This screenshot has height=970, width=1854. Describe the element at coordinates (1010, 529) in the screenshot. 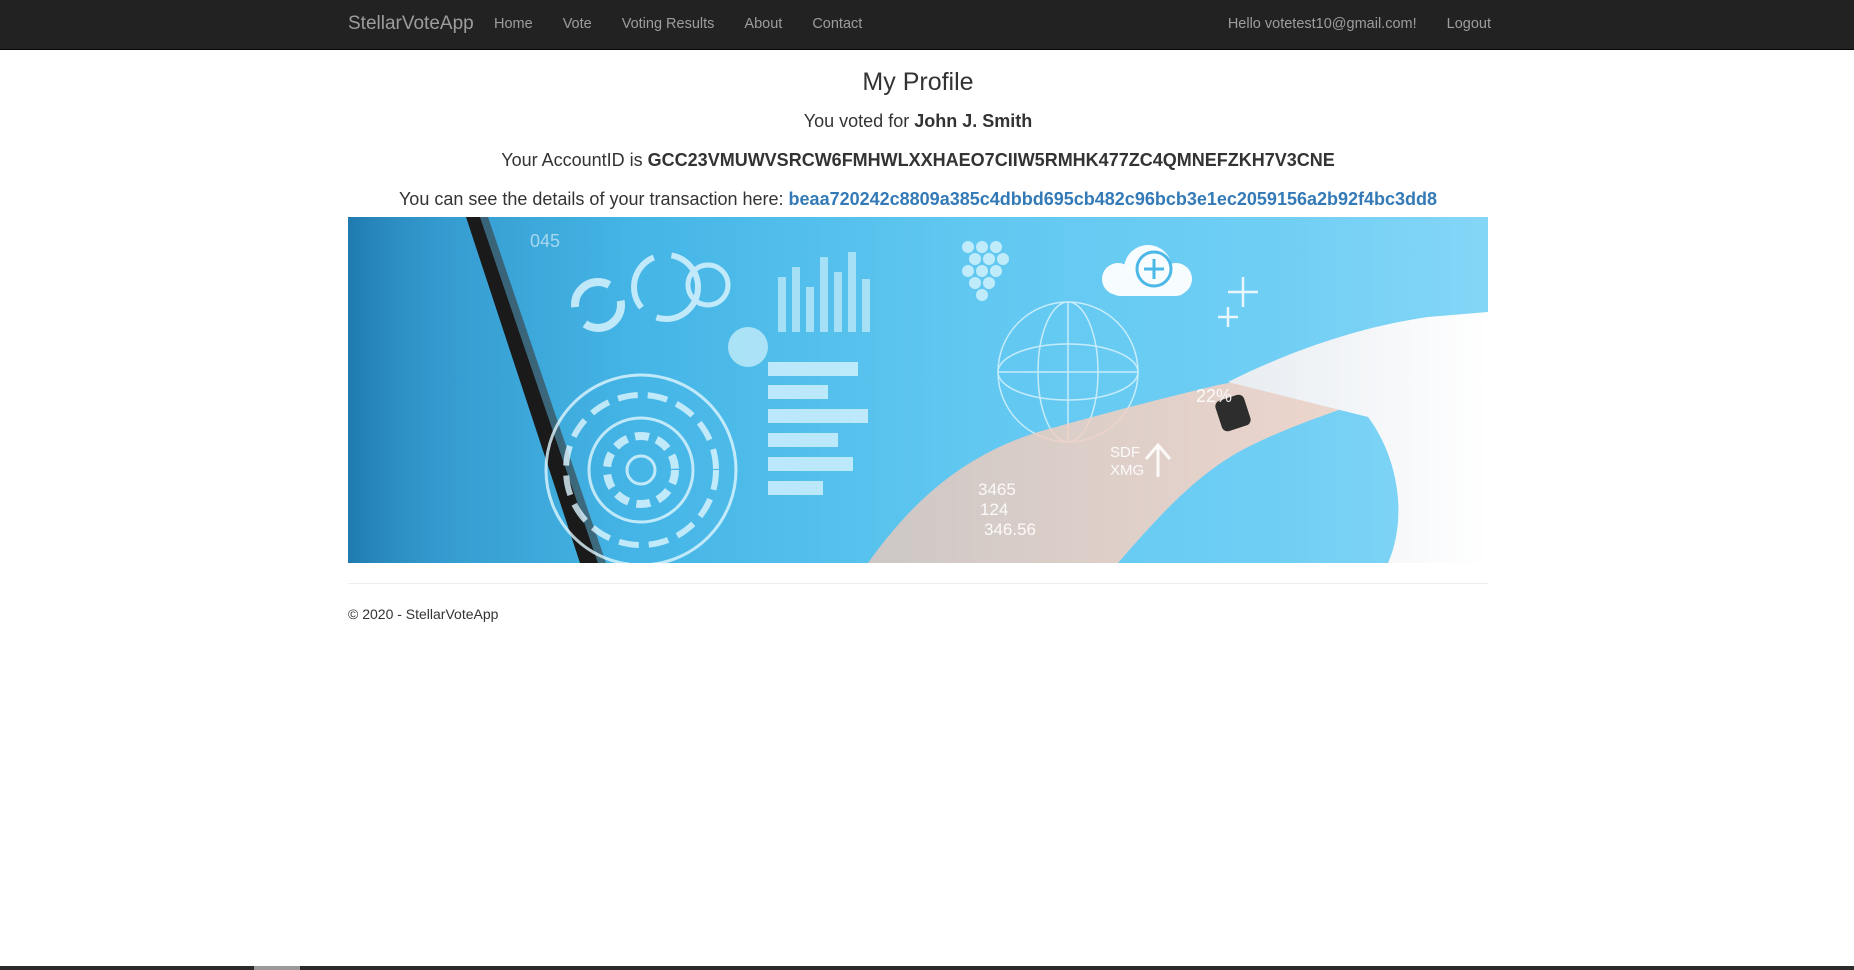

I see `banner-text-34656: 346.56` at that location.